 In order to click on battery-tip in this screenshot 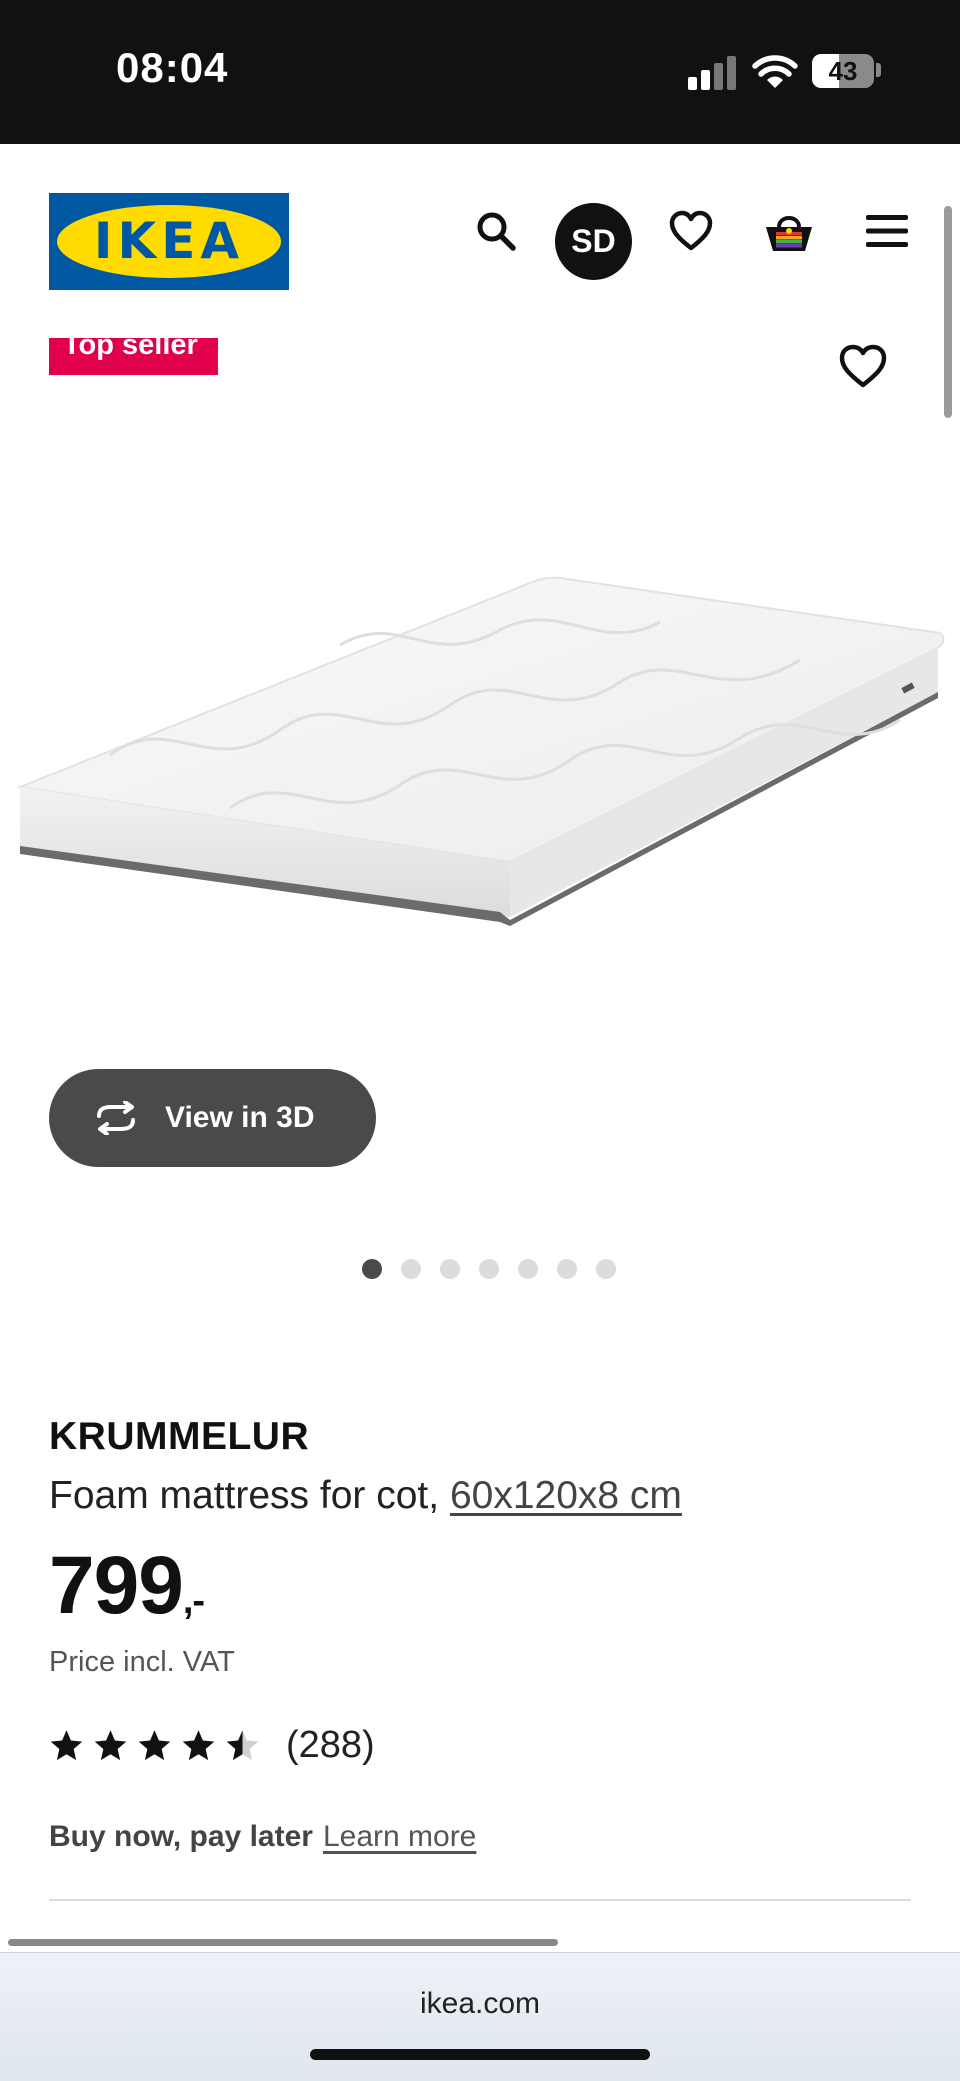, I will do `click(878, 70)`.